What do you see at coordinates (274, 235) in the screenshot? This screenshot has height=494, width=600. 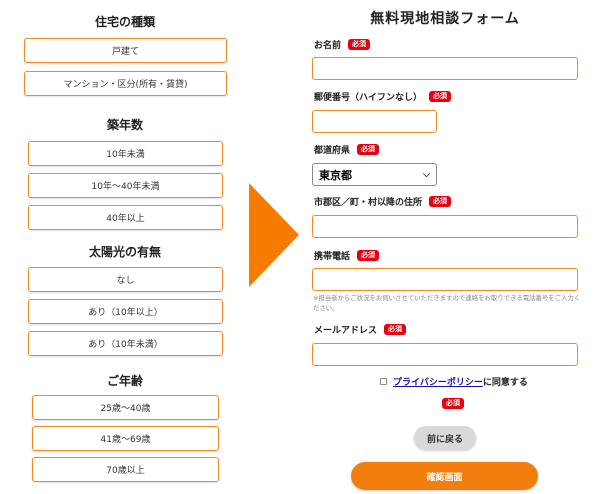 I see `arrow-right-icon` at bounding box center [274, 235].